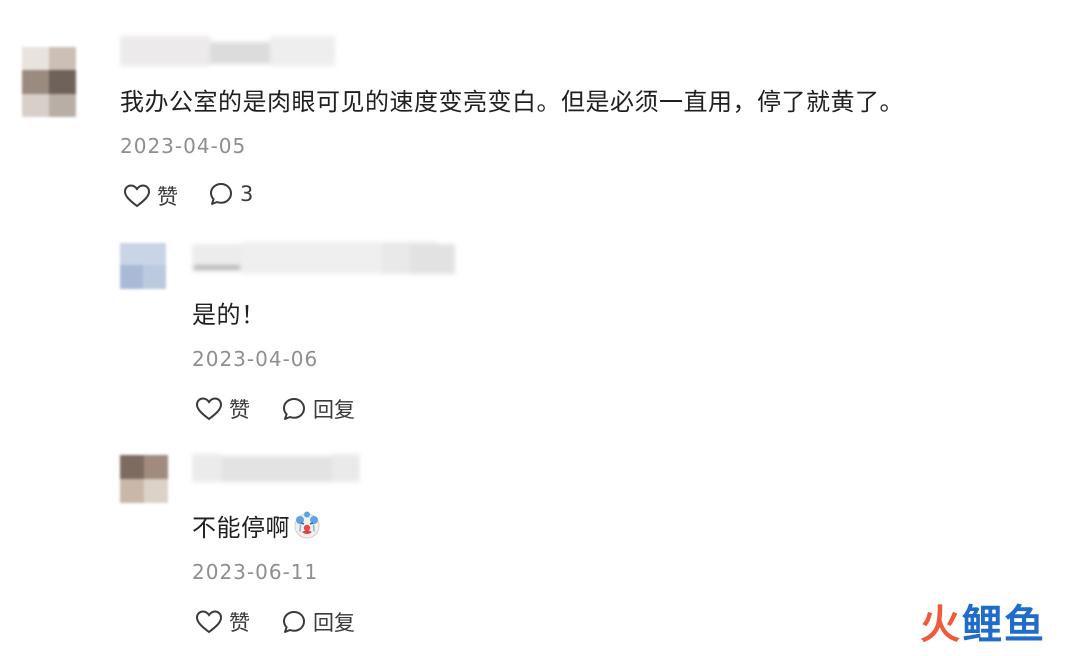 The width and height of the screenshot is (1066, 656). Describe the element at coordinates (183, 146) in the screenshot. I see `comment-date: 2023-04-05` at that location.